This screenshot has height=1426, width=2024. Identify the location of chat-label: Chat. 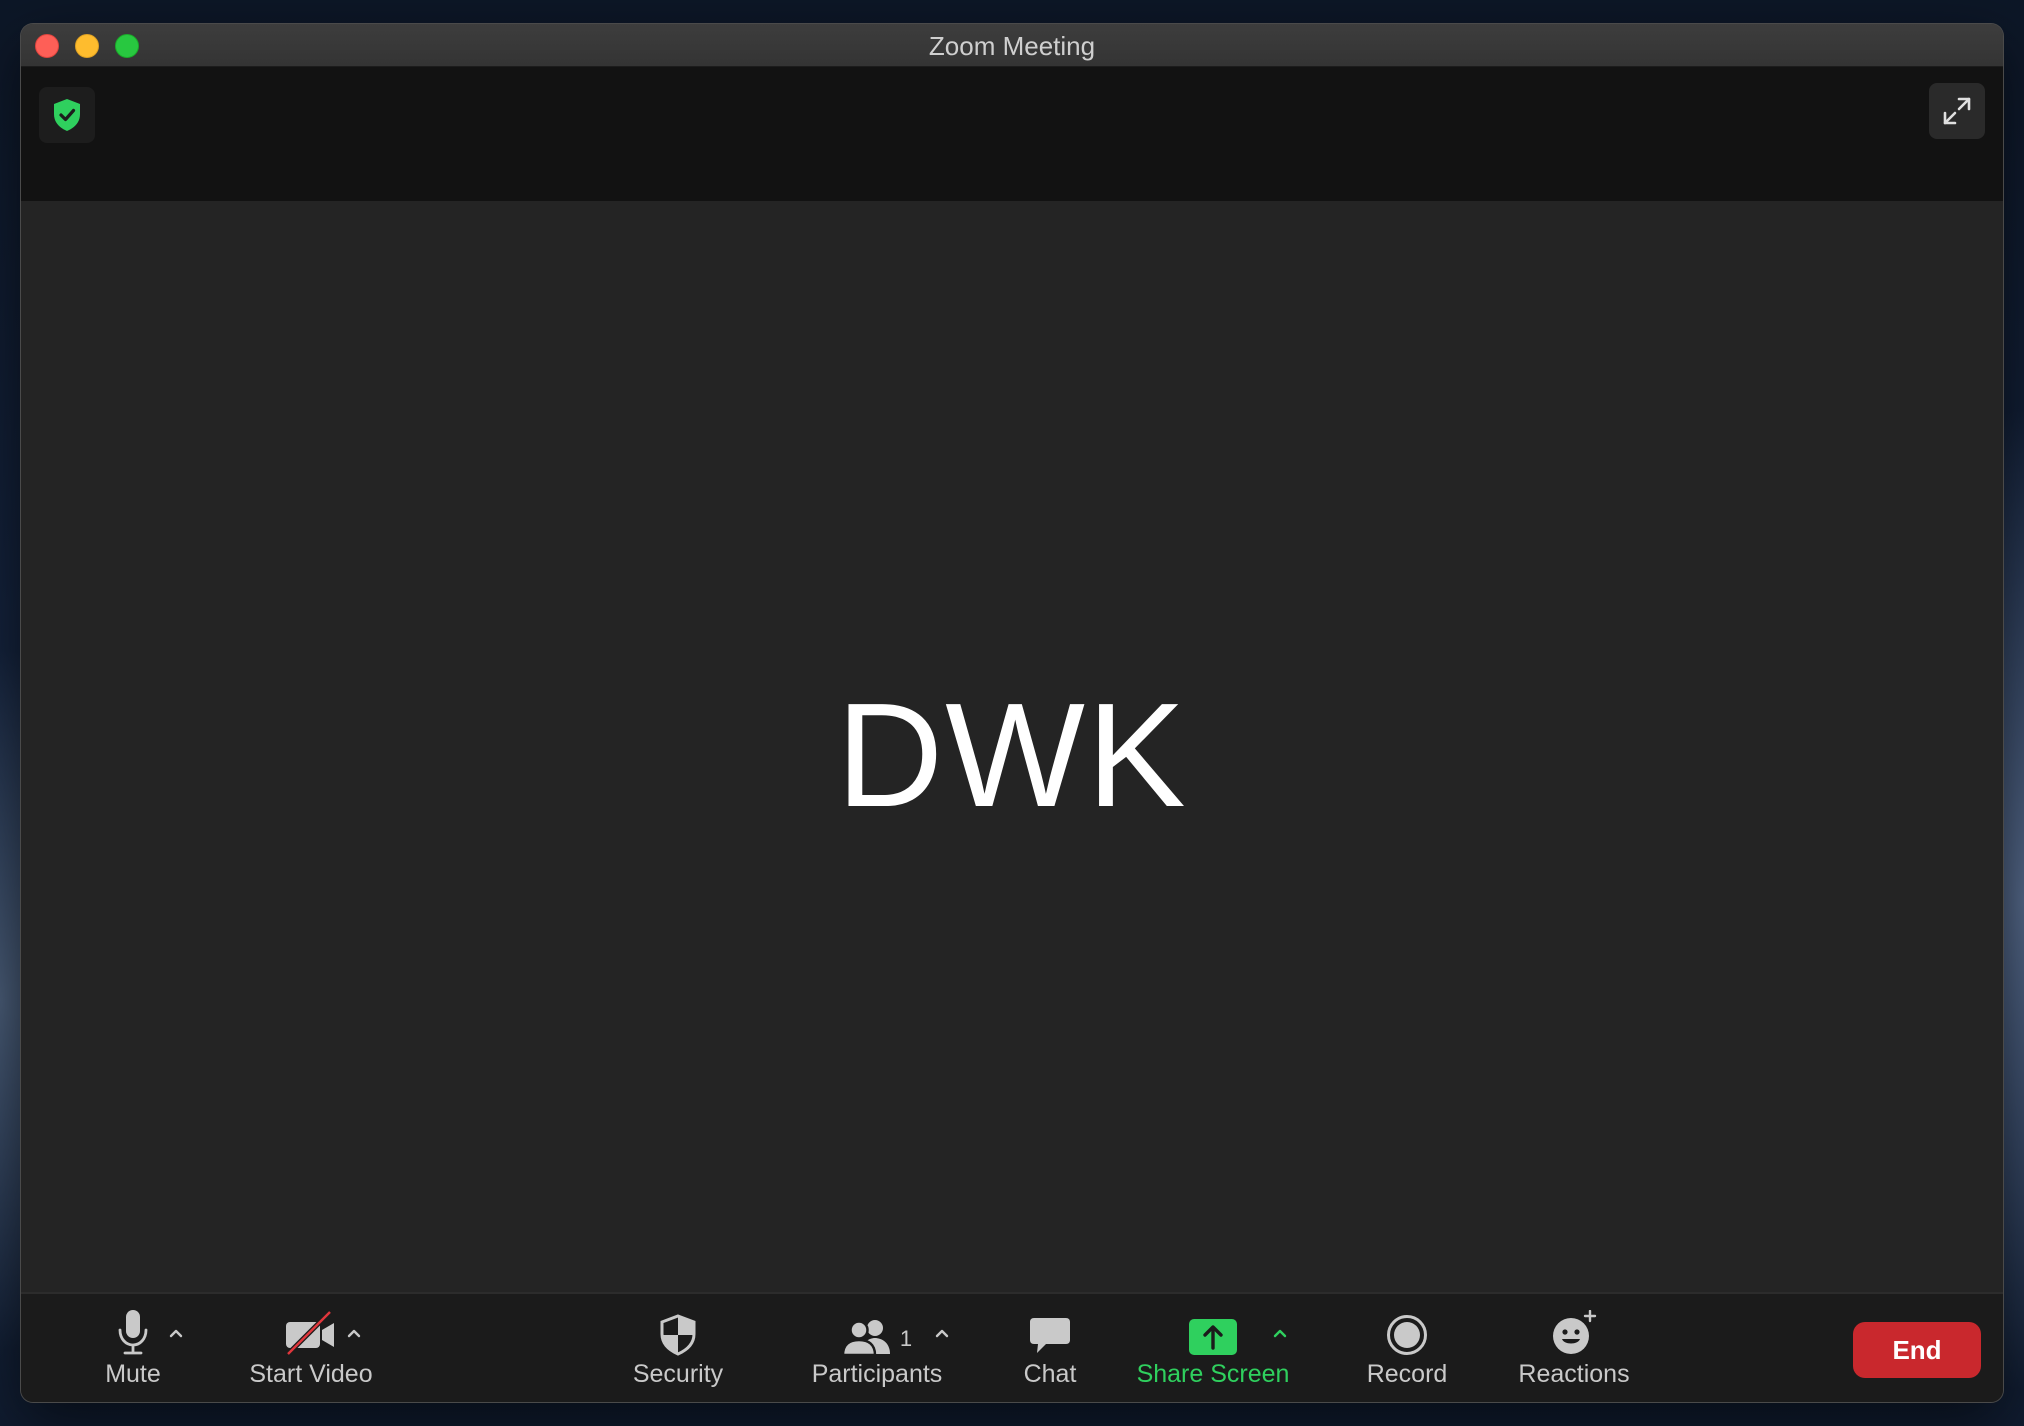
(1050, 1374).